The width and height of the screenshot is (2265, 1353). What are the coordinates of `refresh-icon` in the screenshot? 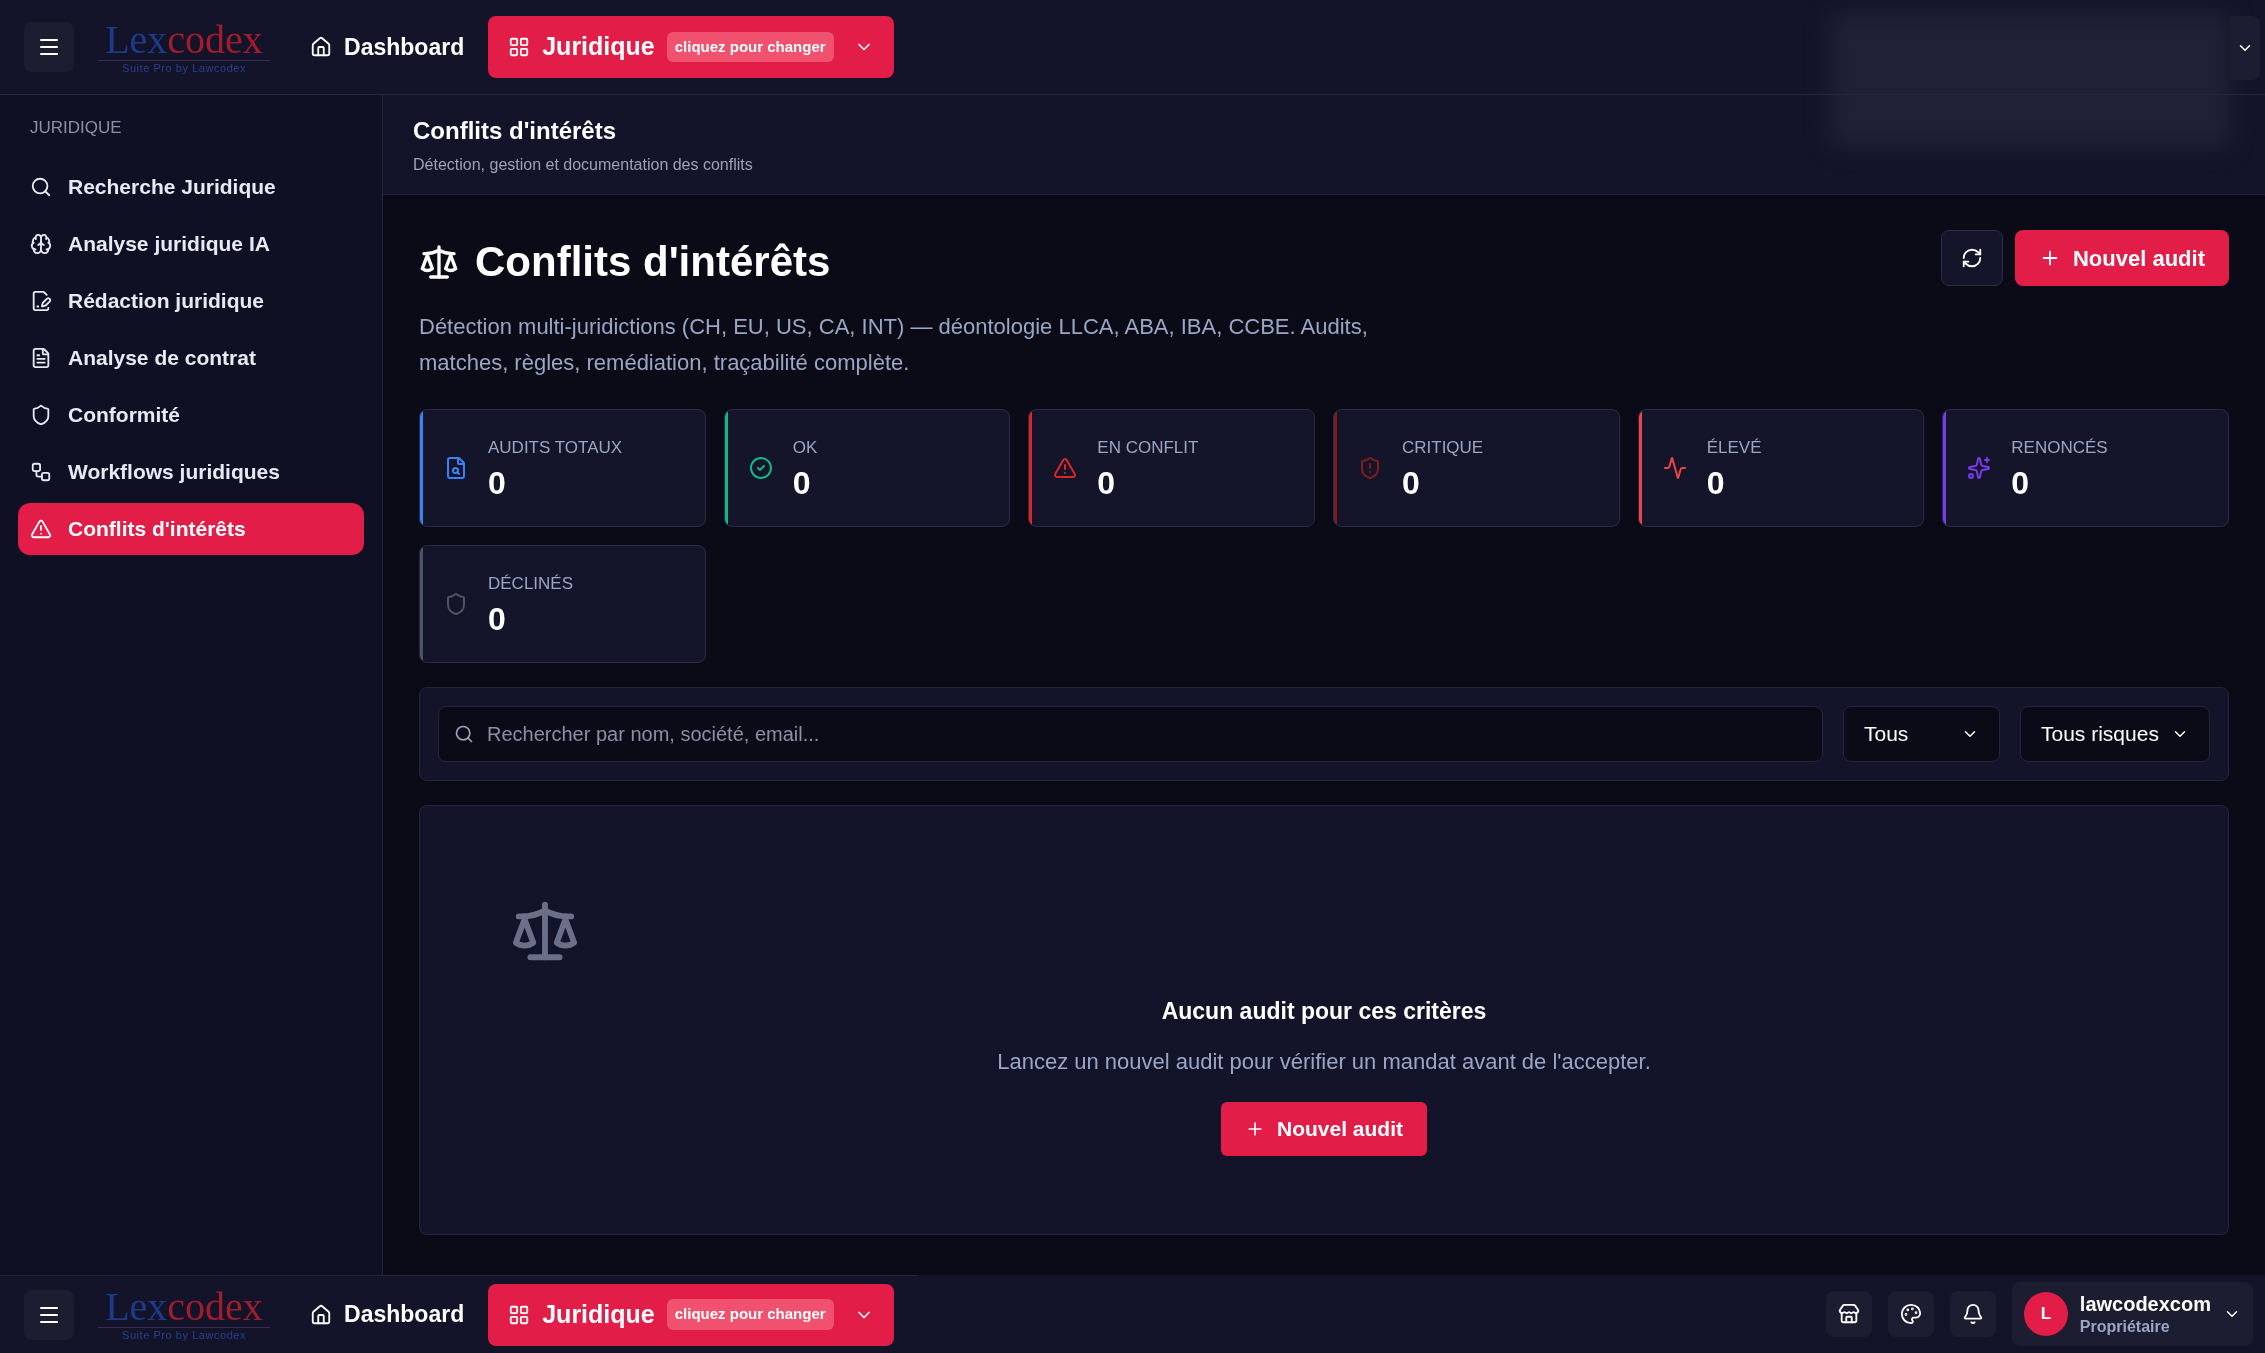 It's located at (1972, 258).